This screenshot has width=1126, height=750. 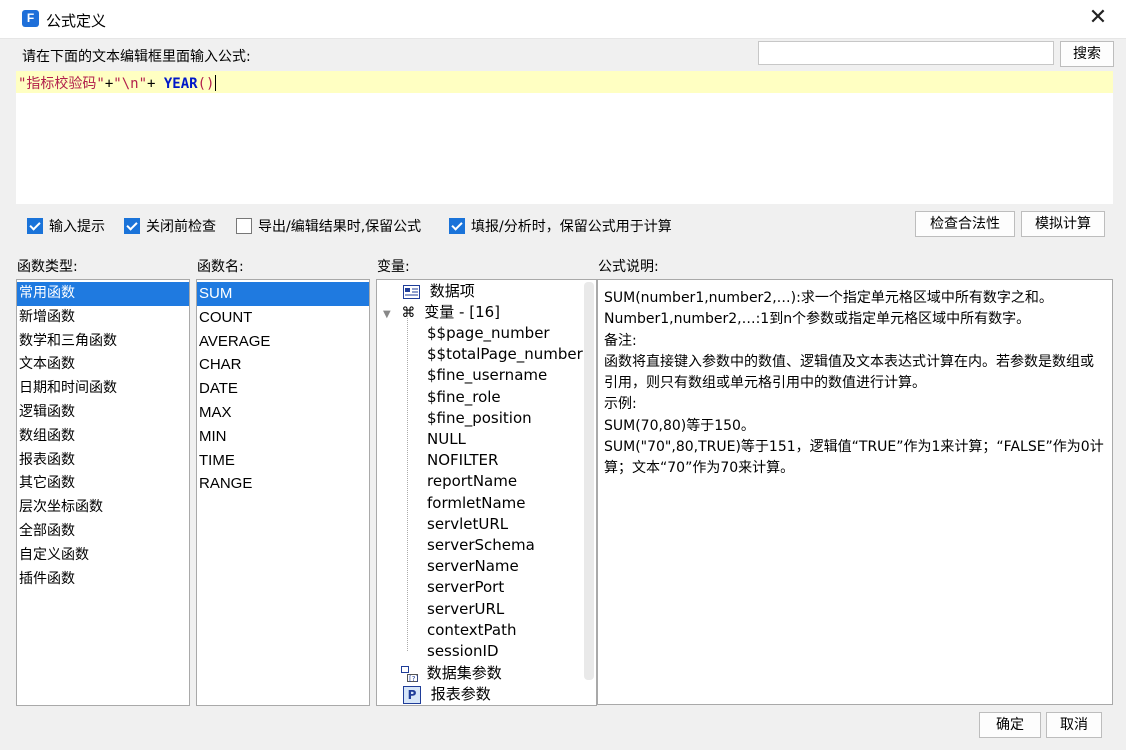 What do you see at coordinates (103, 318) in the screenshot?
I see `list-item: 新增函数` at bounding box center [103, 318].